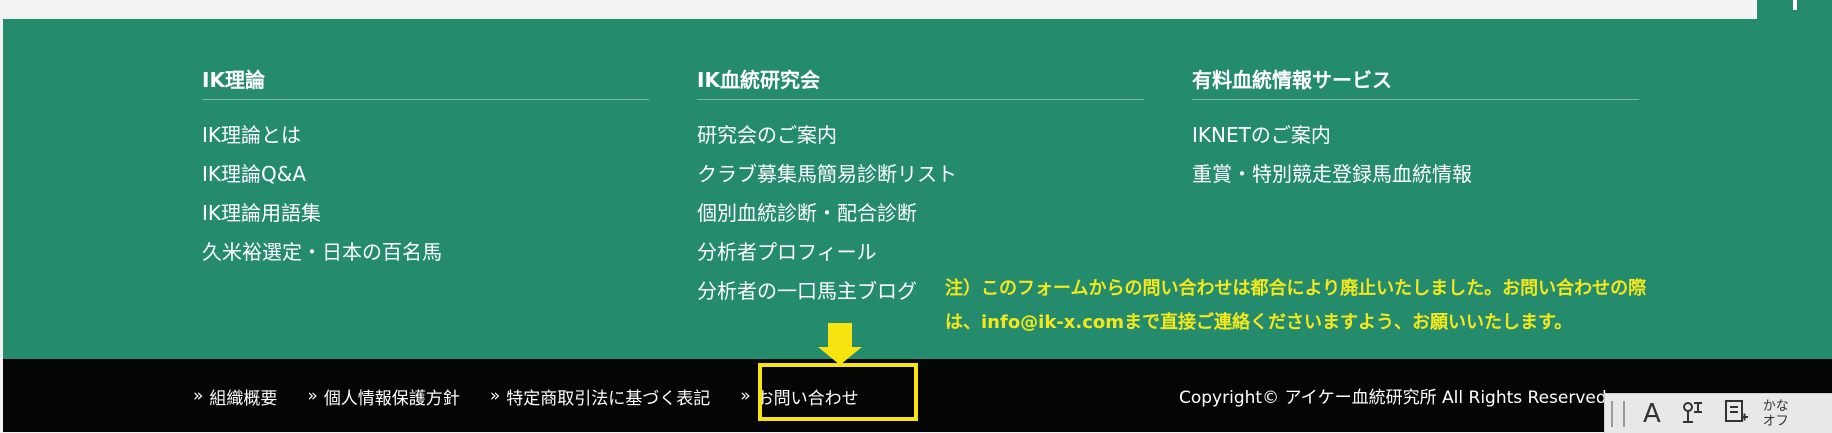 The image size is (1832, 433). What do you see at coordinates (920, 174) in the screenshot?
I see `footer-link: クラブ募集馬簡易診断リスト` at bounding box center [920, 174].